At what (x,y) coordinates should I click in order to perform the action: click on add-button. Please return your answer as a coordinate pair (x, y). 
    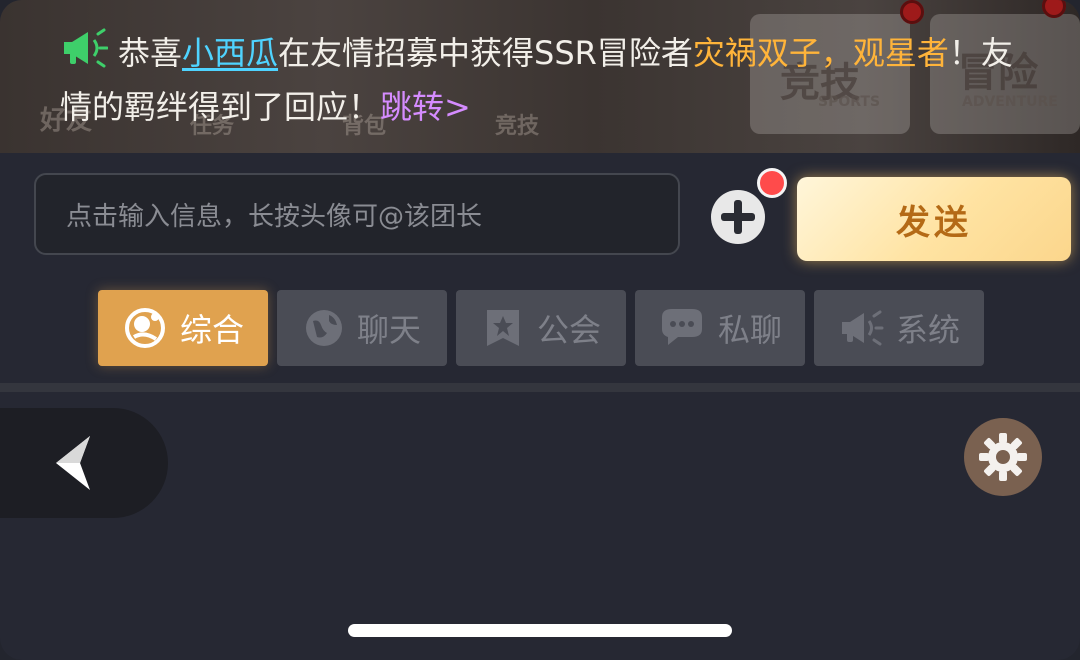
    Looking at the image, I should click on (738, 217).